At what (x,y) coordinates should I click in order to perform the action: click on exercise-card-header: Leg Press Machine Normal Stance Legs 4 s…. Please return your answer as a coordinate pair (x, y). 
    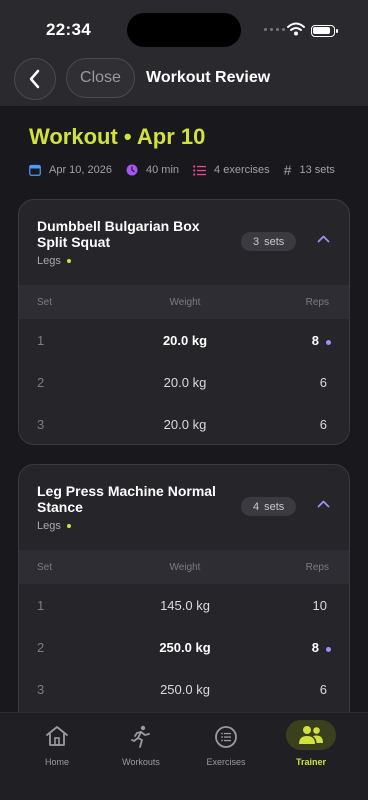
    Looking at the image, I should click on (184, 507).